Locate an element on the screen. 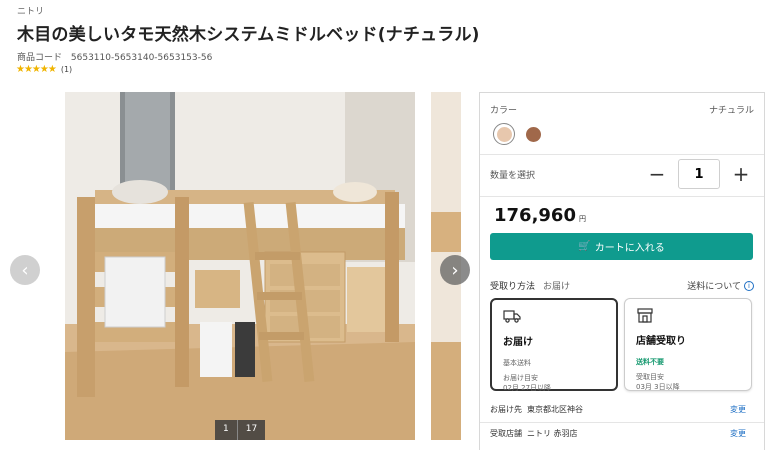 Image resolution: width=770 pixels, height=450 pixels. chevron-left-icon: ‹ is located at coordinates (25, 270).